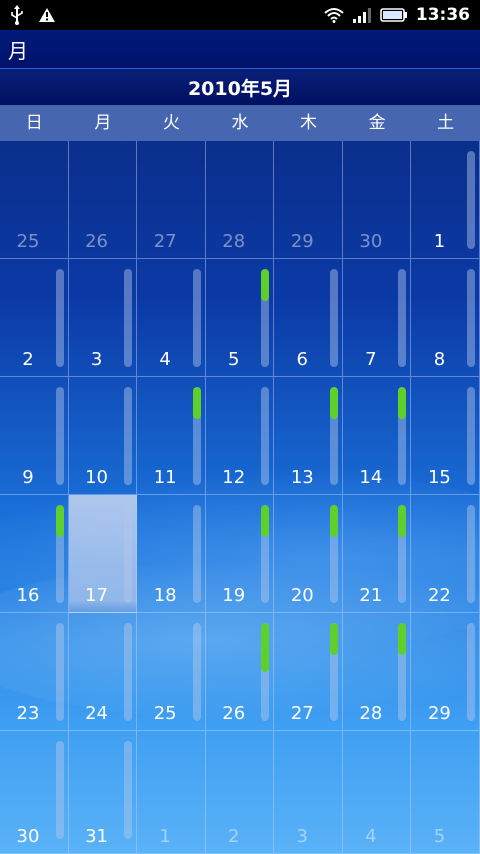 The height and width of the screenshot is (854, 480). I want to click on view-title: 月, so click(14, 49).